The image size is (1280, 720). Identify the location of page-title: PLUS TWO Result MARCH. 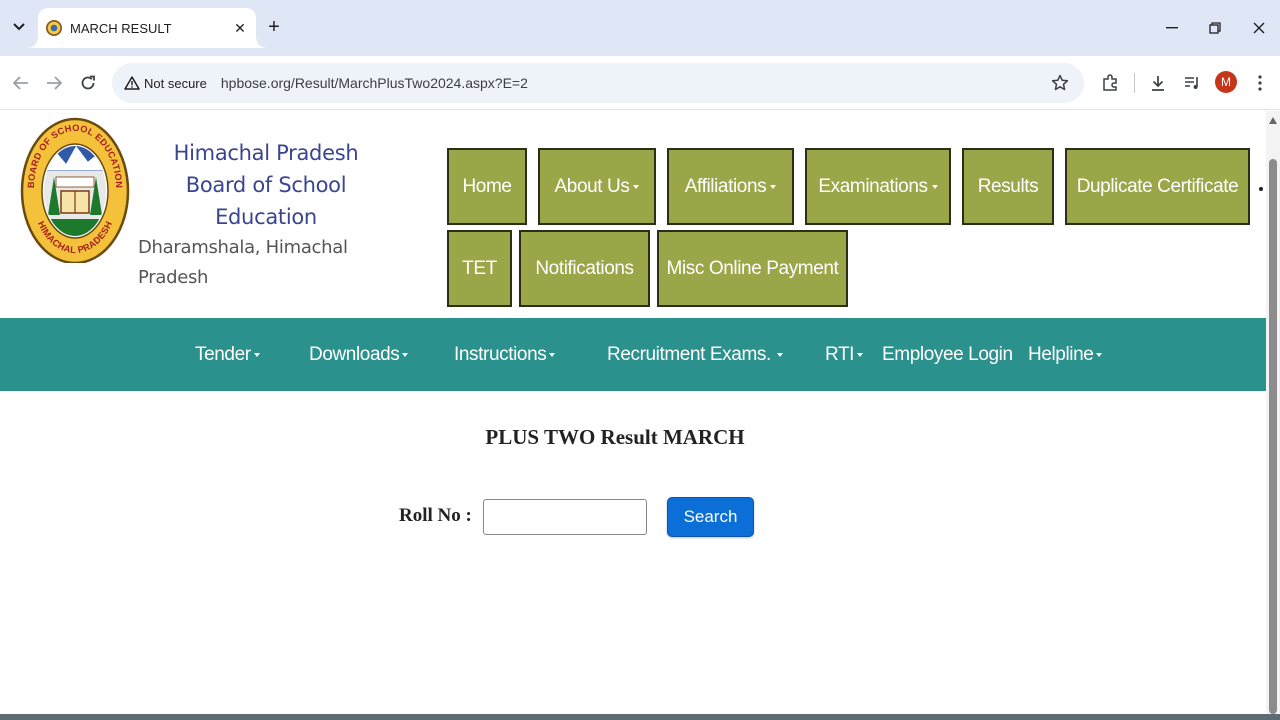
(615, 437).